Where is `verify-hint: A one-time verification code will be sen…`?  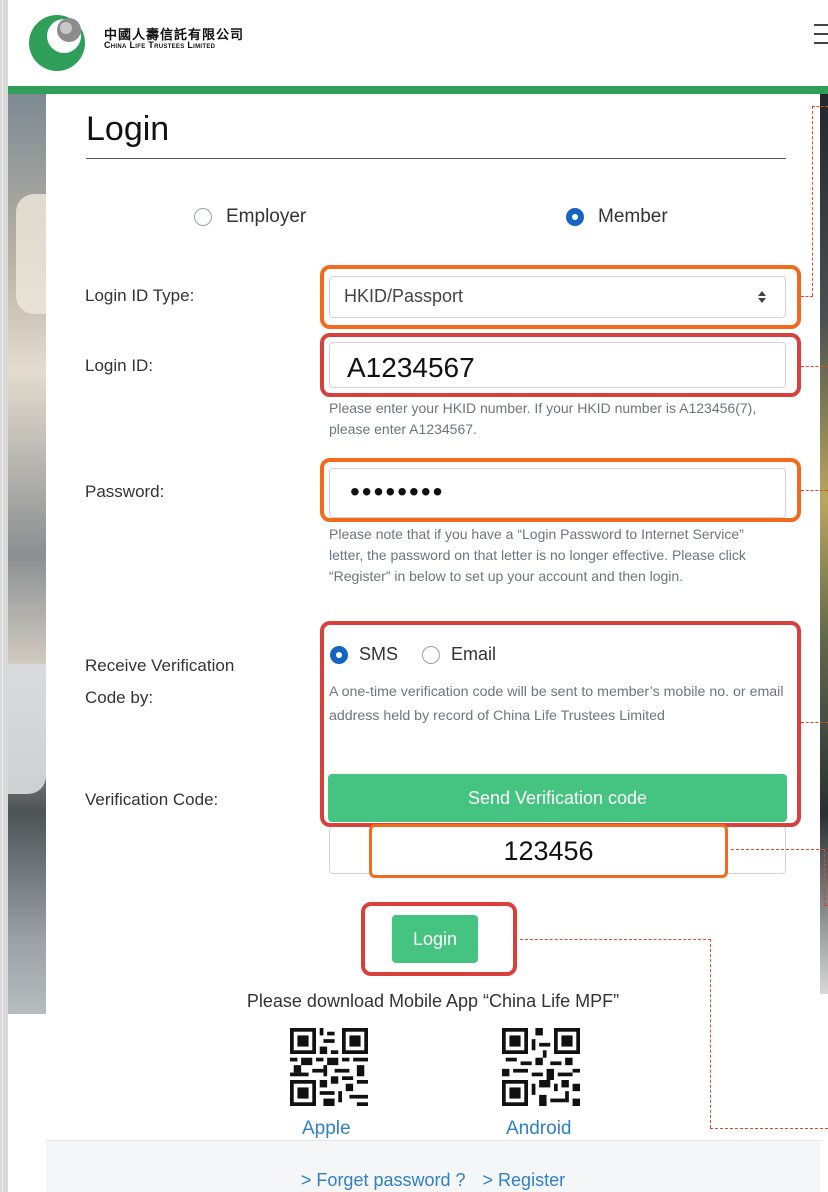 verify-hint: A one-time verification code will be sen… is located at coordinates (556, 704).